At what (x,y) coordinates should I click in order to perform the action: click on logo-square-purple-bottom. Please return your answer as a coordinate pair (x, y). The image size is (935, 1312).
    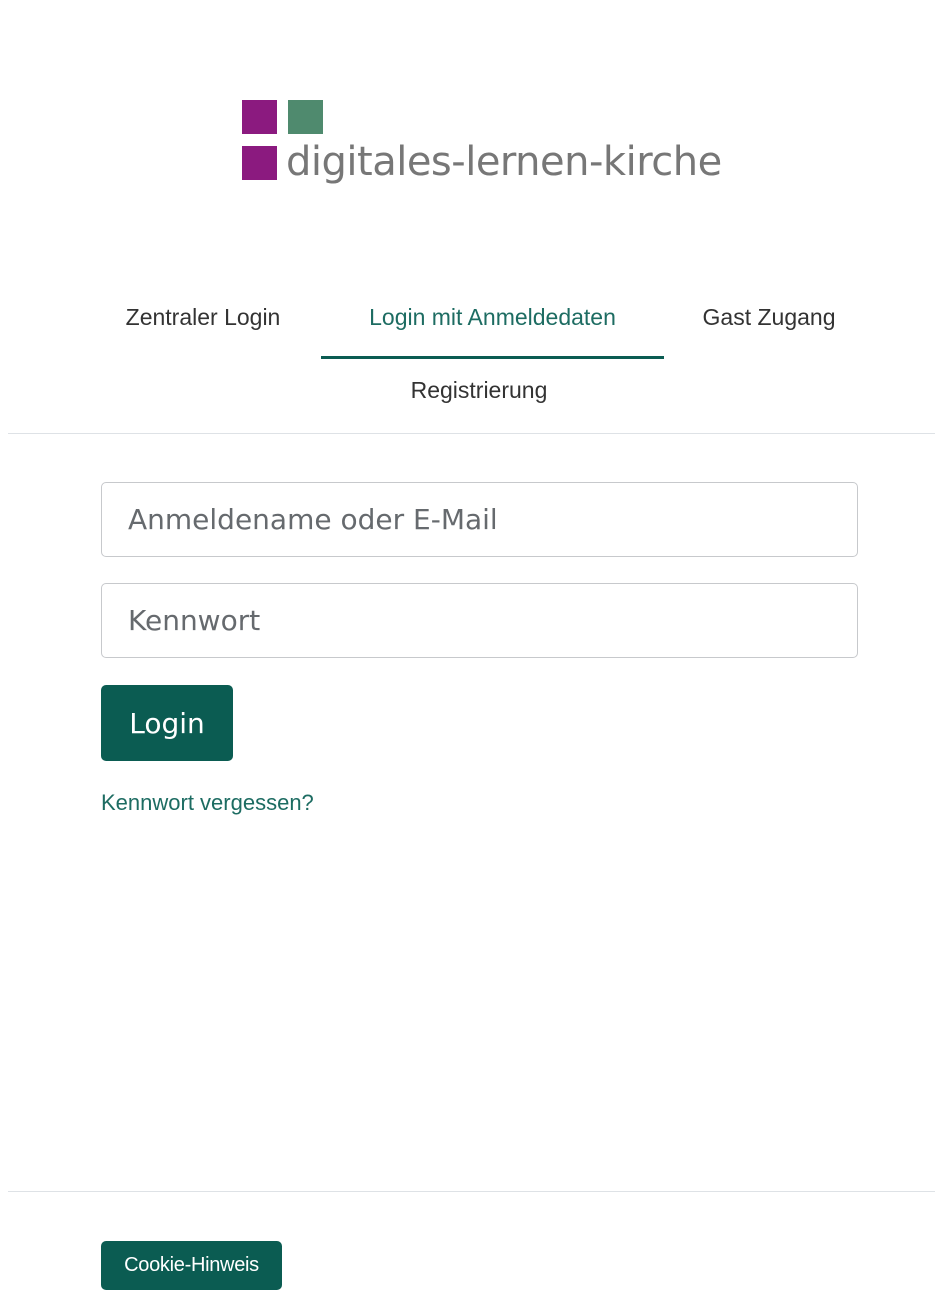
    Looking at the image, I should click on (259, 163).